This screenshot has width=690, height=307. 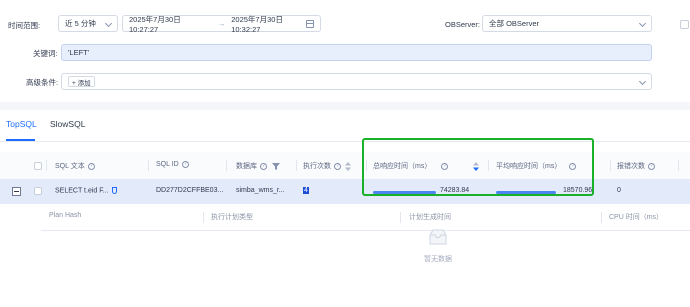 What do you see at coordinates (514, 23) in the screenshot?
I see `observer-value: 全部 OBServer` at bounding box center [514, 23].